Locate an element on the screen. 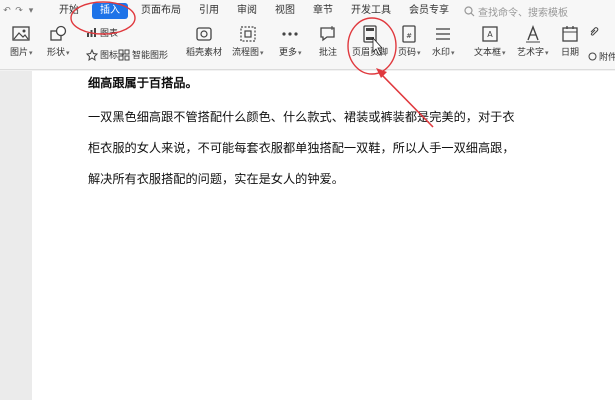 The image size is (615, 400). shape-button: 形状▾ is located at coordinates (58, 41).